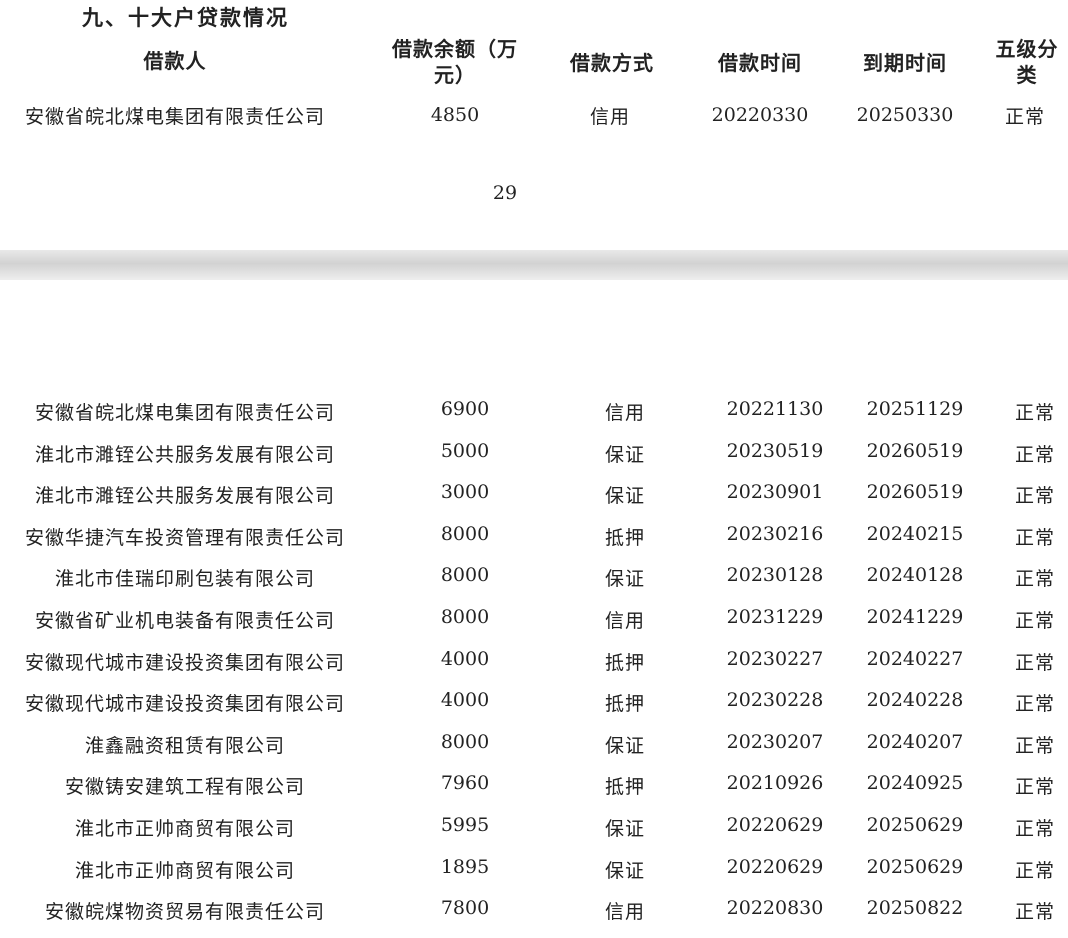 The height and width of the screenshot is (938, 1068). What do you see at coordinates (775, 533) in the screenshot?
I see `cell-loan-date: 20230216` at bounding box center [775, 533].